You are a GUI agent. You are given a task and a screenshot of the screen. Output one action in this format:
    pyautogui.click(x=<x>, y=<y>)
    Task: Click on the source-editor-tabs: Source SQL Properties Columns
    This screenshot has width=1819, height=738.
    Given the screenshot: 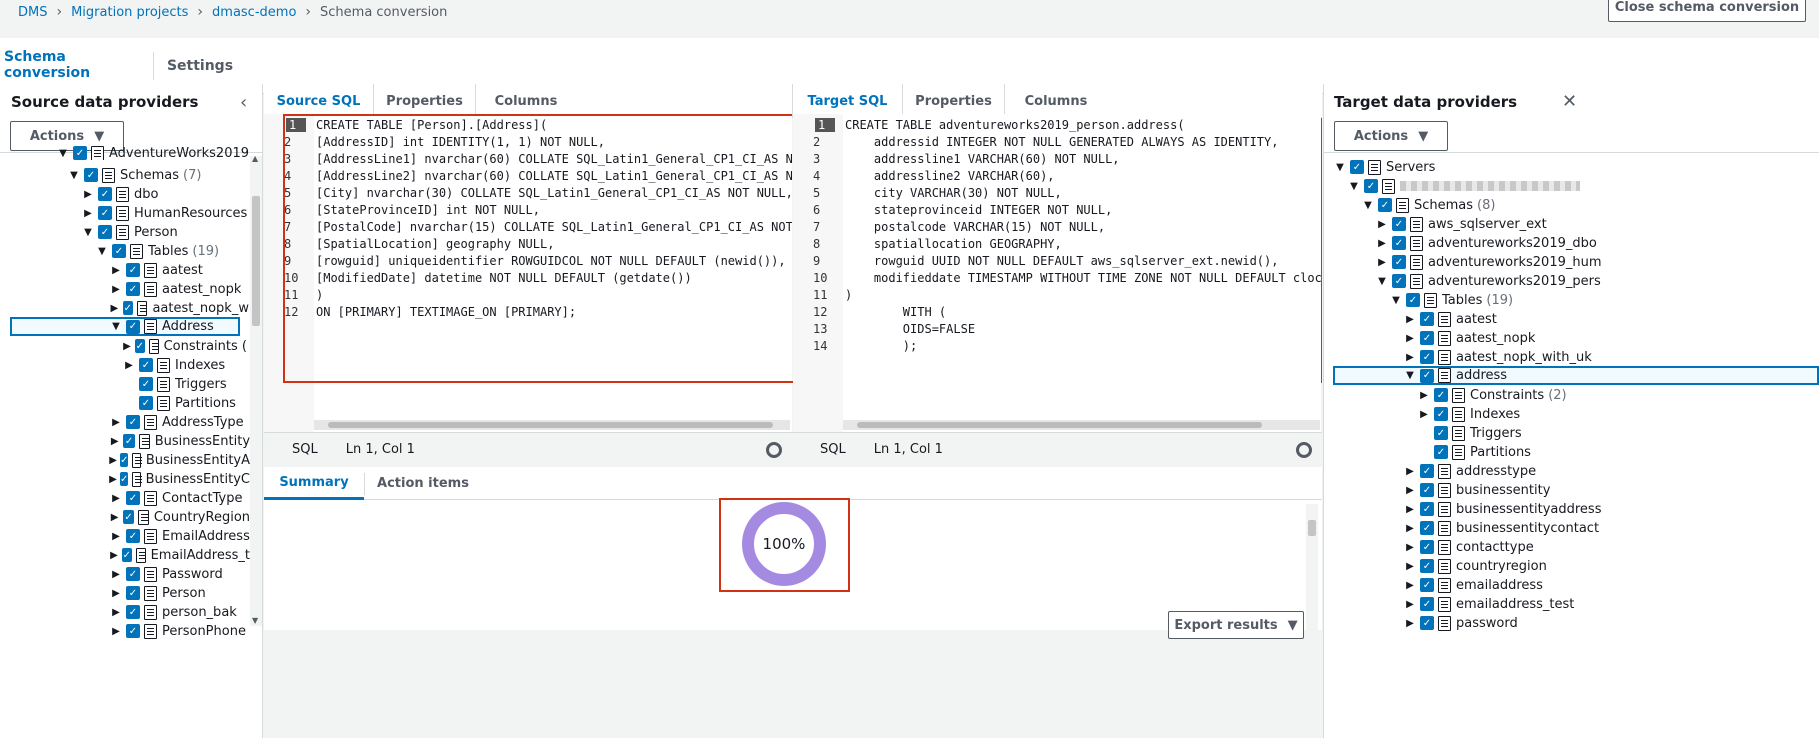 What is the action you would take?
    pyautogui.click(x=528, y=101)
    